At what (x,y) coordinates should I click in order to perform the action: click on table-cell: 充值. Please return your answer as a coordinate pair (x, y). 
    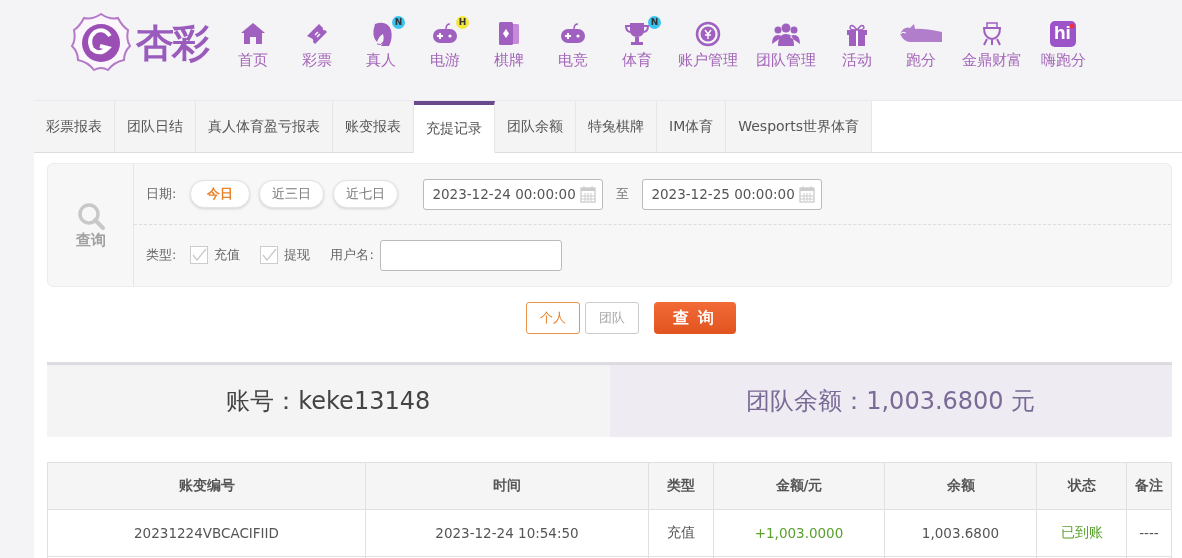
    Looking at the image, I should click on (681, 533).